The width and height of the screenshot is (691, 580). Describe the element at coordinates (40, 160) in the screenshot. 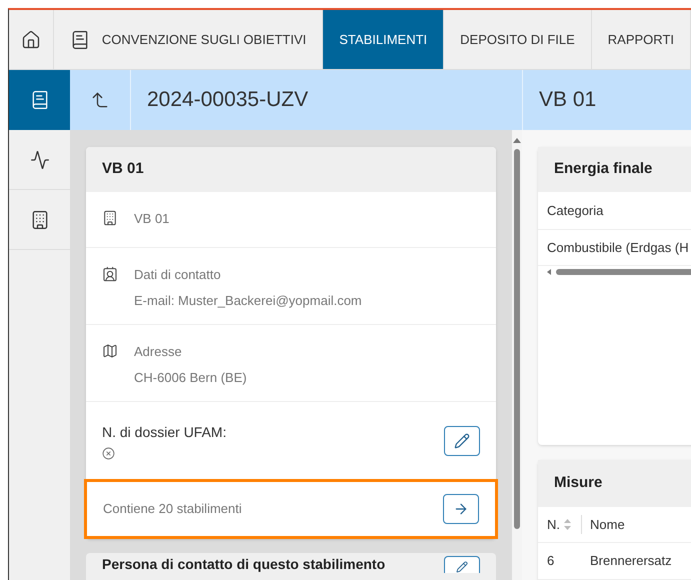

I see `pulse-icon` at that location.